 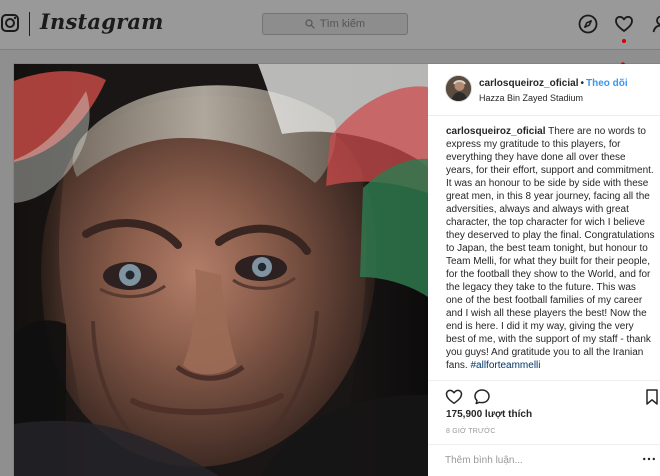 What do you see at coordinates (607, 83) in the screenshot?
I see `follow-button: Theo dõi` at bounding box center [607, 83].